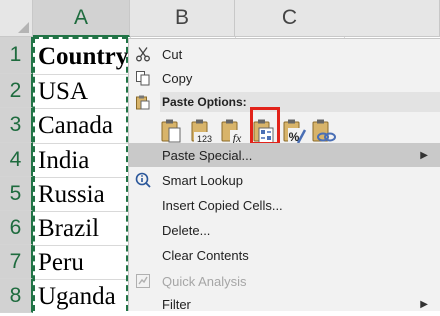 This screenshot has height=316, width=440. Describe the element at coordinates (172, 131) in the screenshot. I see `paste-icon` at that location.